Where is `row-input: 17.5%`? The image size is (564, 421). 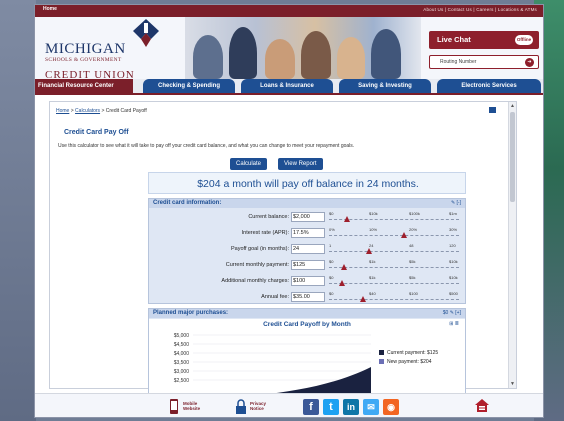 row-input: 17.5% is located at coordinates (308, 233).